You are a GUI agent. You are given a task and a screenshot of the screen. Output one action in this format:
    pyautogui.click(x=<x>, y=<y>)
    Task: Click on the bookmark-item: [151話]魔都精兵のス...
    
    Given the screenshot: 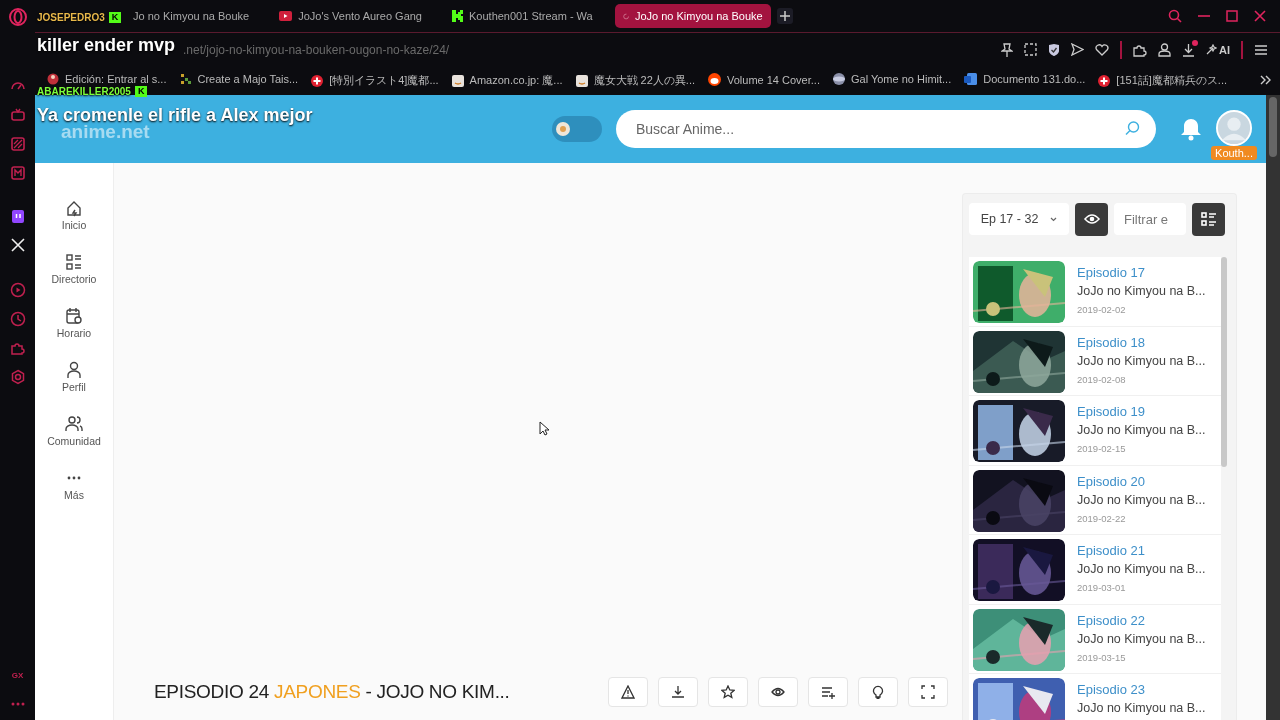 What is the action you would take?
    pyautogui.click(x=1162, y=80)
    